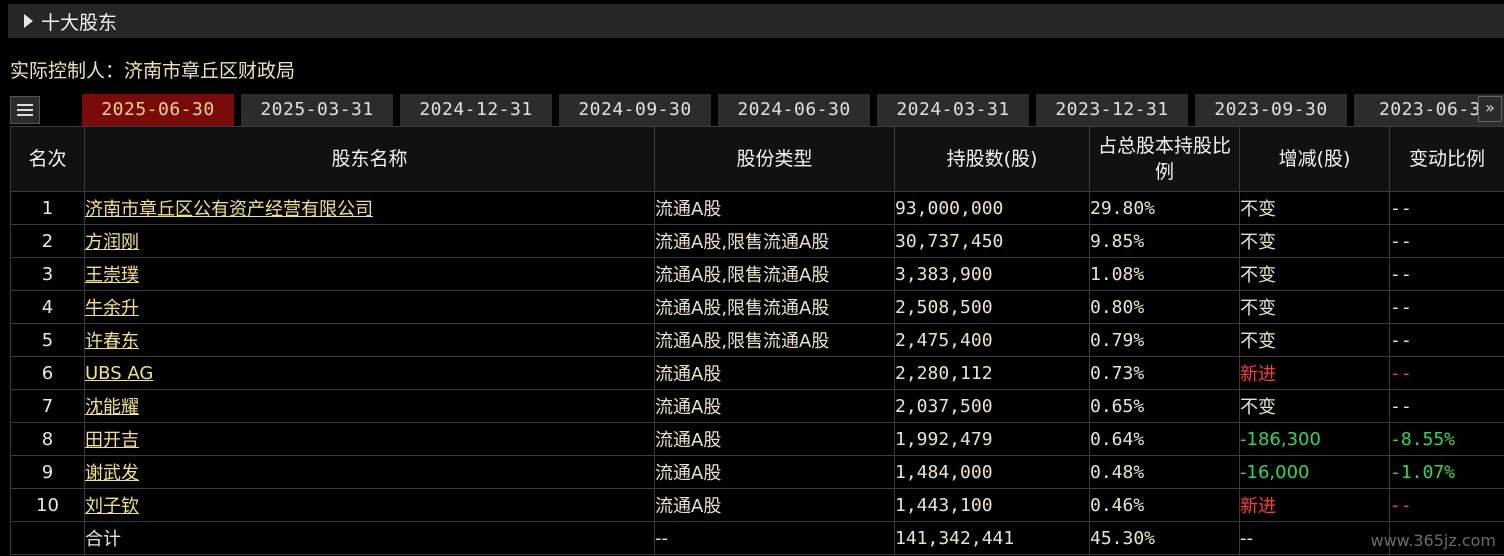 The width and height of the screenshot is (1504, 556). What do you see at coordinates (1314, 439) in the screenshot?
I see `change-cell: -186,300` at bounding box center [1314, 439].